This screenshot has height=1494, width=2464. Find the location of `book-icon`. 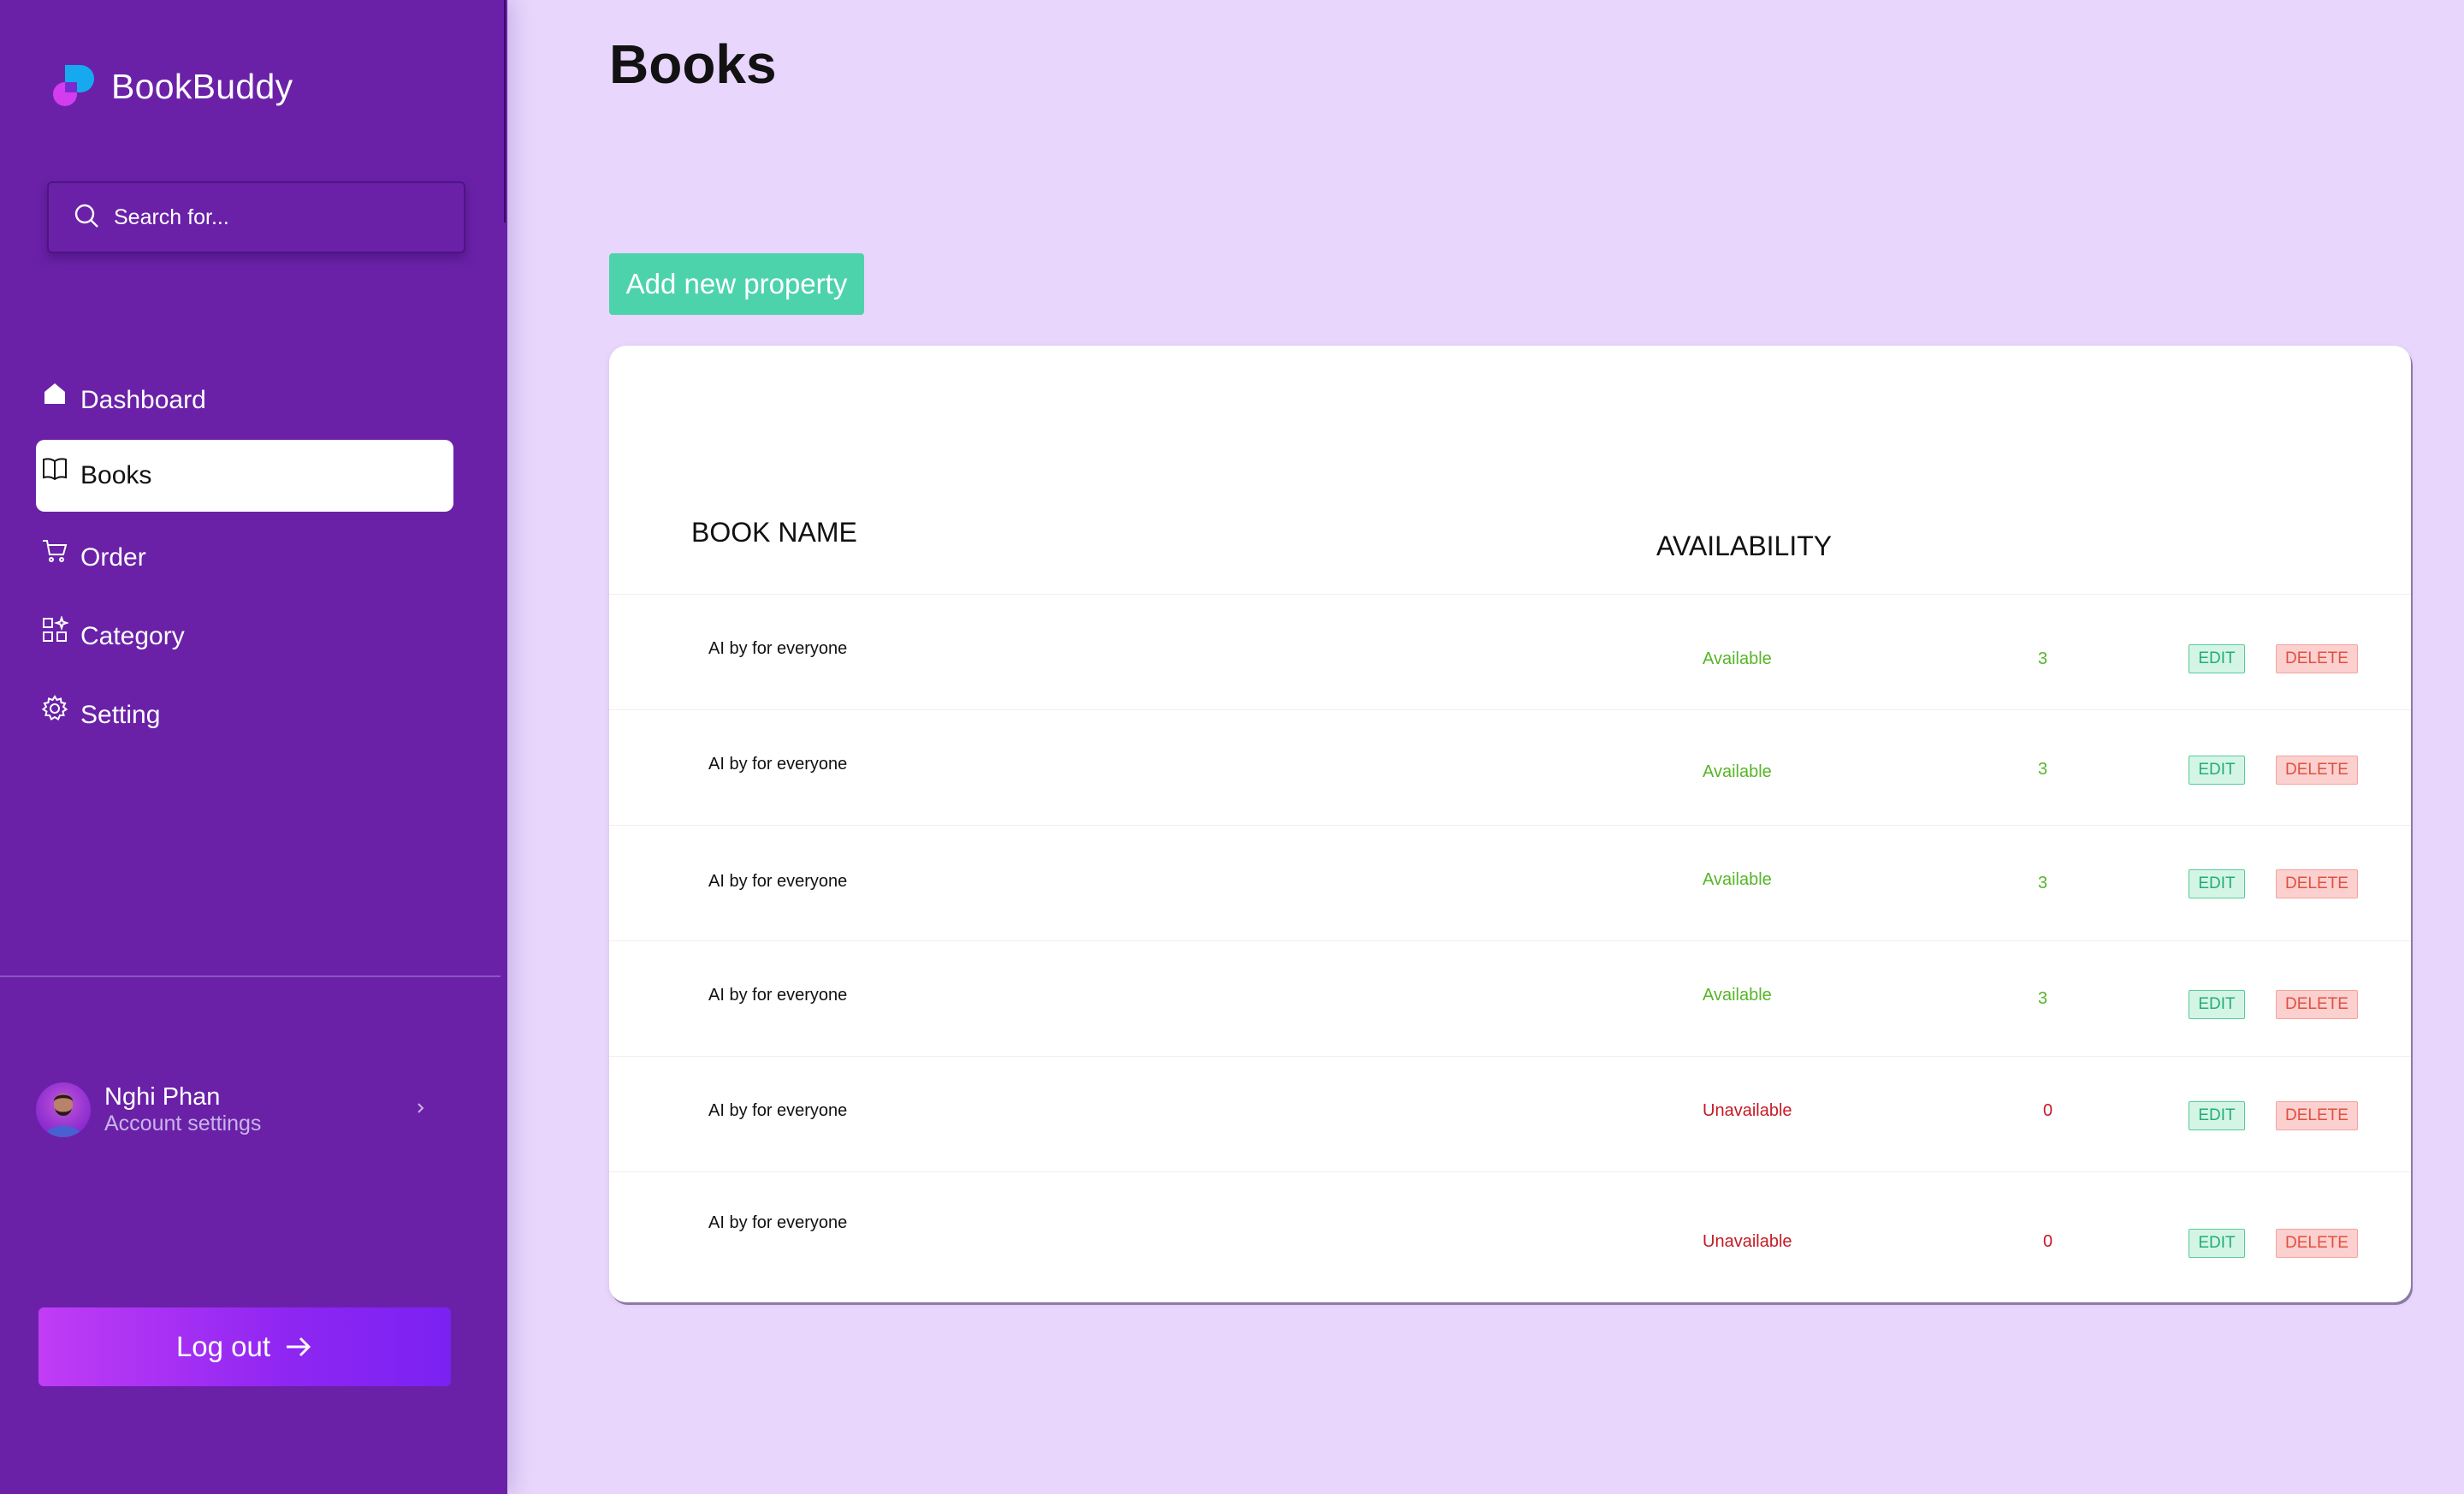

book-icon is located at coordinates (55, 470).